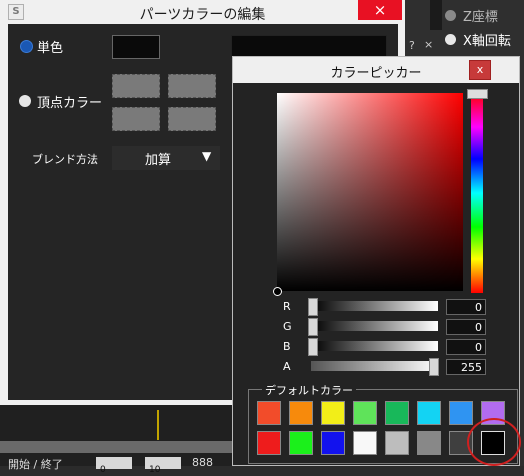 Image resolution: width=524 pixels, height=476 pixels. Describe the element at coordinates (487, 41) in the screenshot. I see `x-rotation-label: X軸回転` at that location.